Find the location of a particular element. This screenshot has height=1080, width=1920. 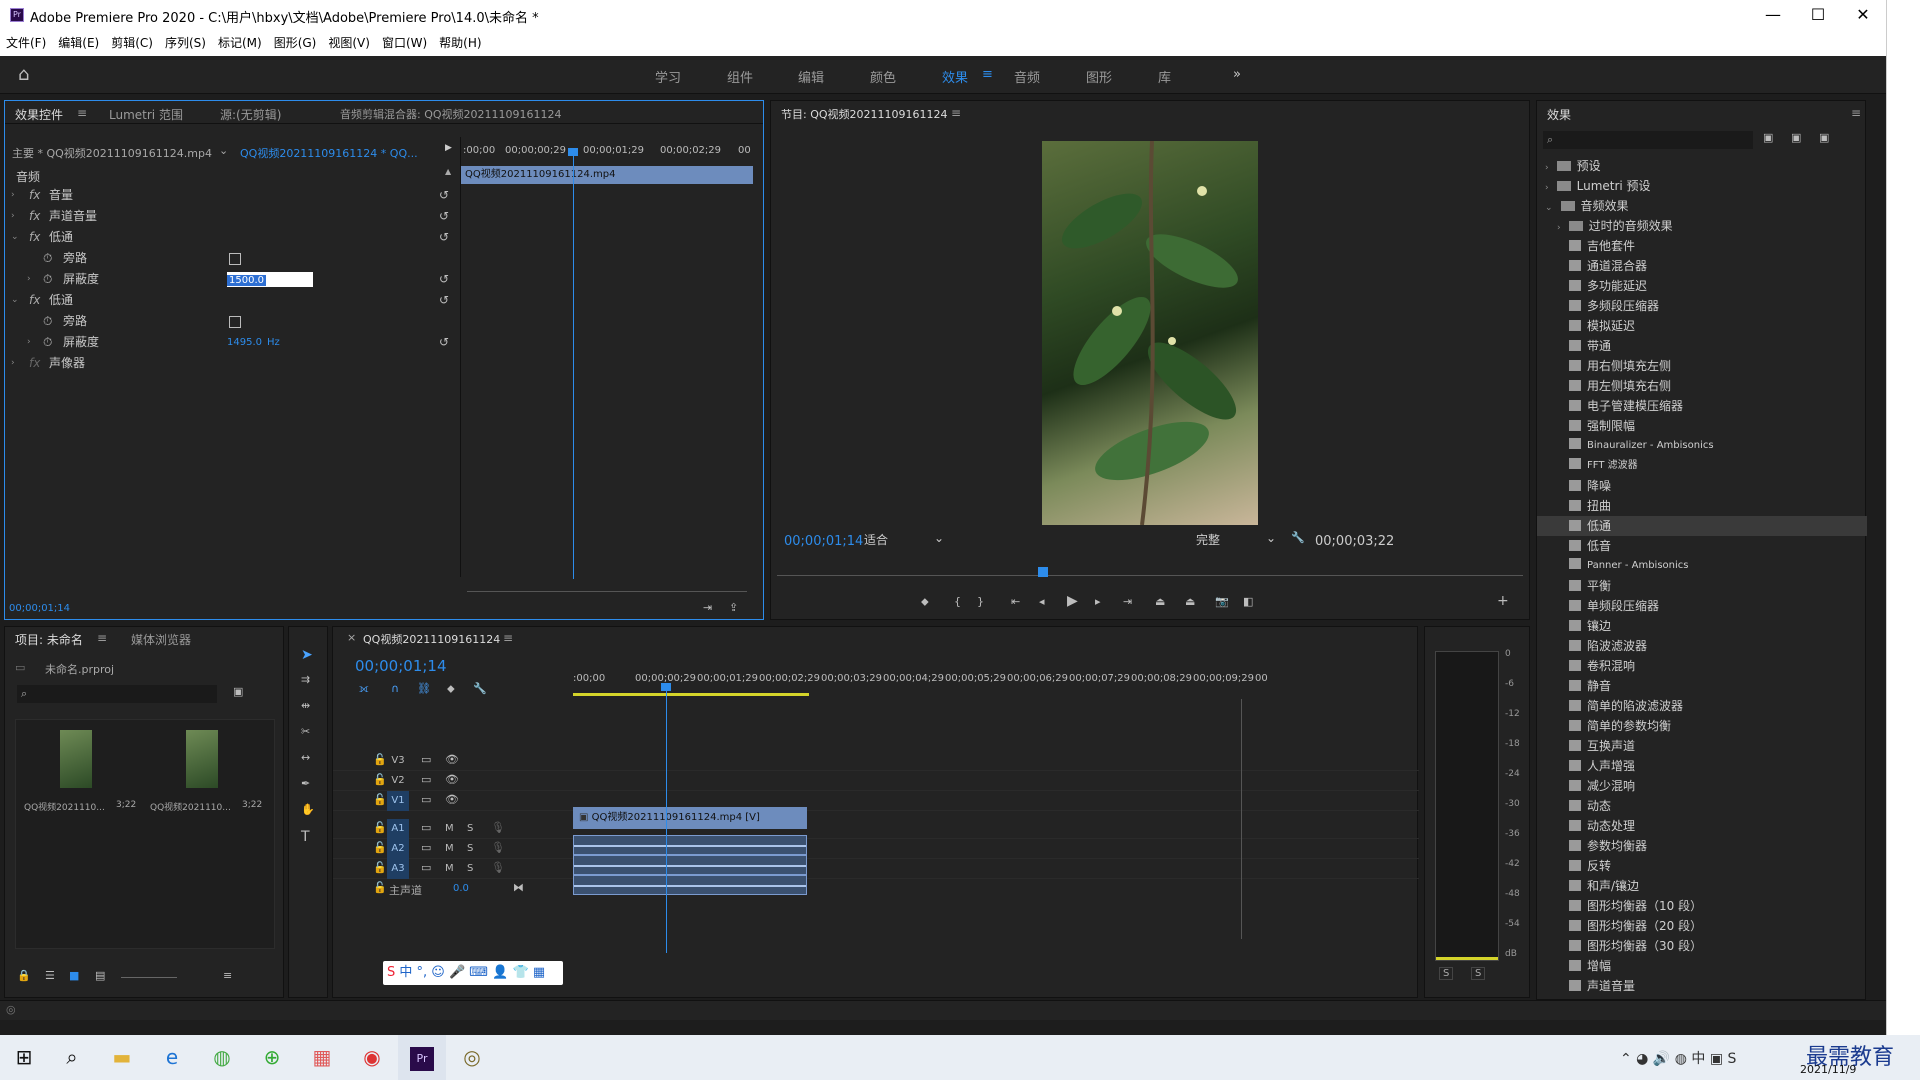

icon-view-icon: ■ is located at coordinates (74, 975).